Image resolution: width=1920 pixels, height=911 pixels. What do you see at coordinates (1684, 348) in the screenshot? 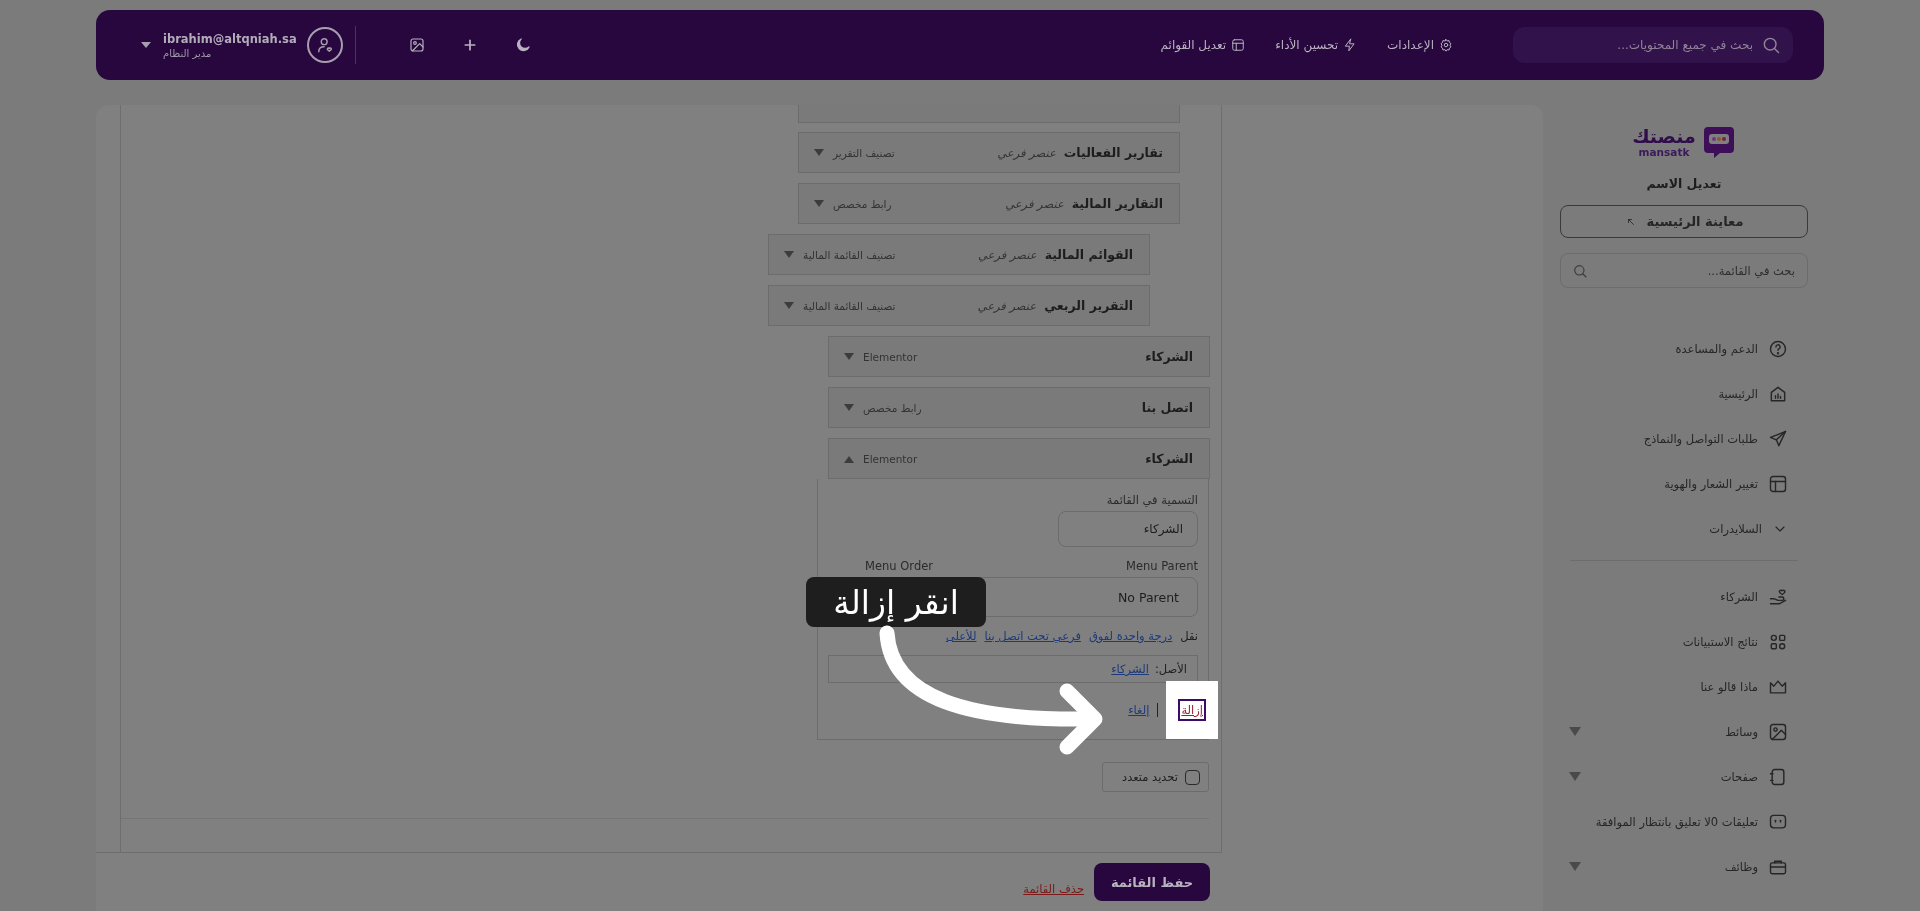
I see `sidebar-item: الدعم والمساعدة` at bounding box center [1684, 348].